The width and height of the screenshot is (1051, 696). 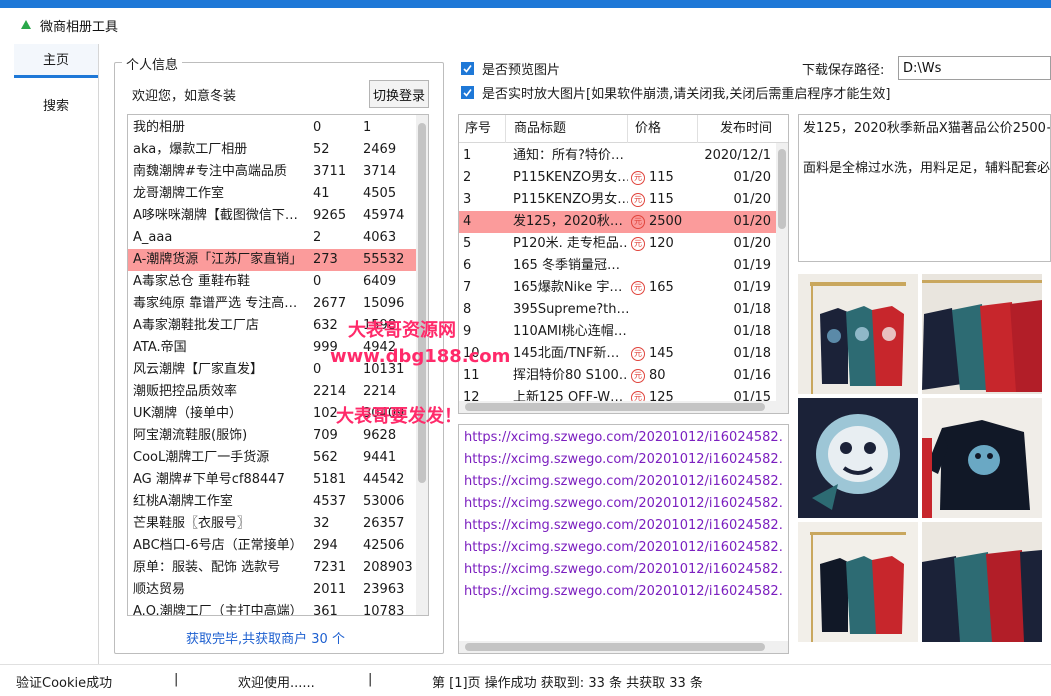 What do you see at coordinates (56, 61) in the screenshot?
I see `nav-home: 主页` at bounding box center [56, 61].